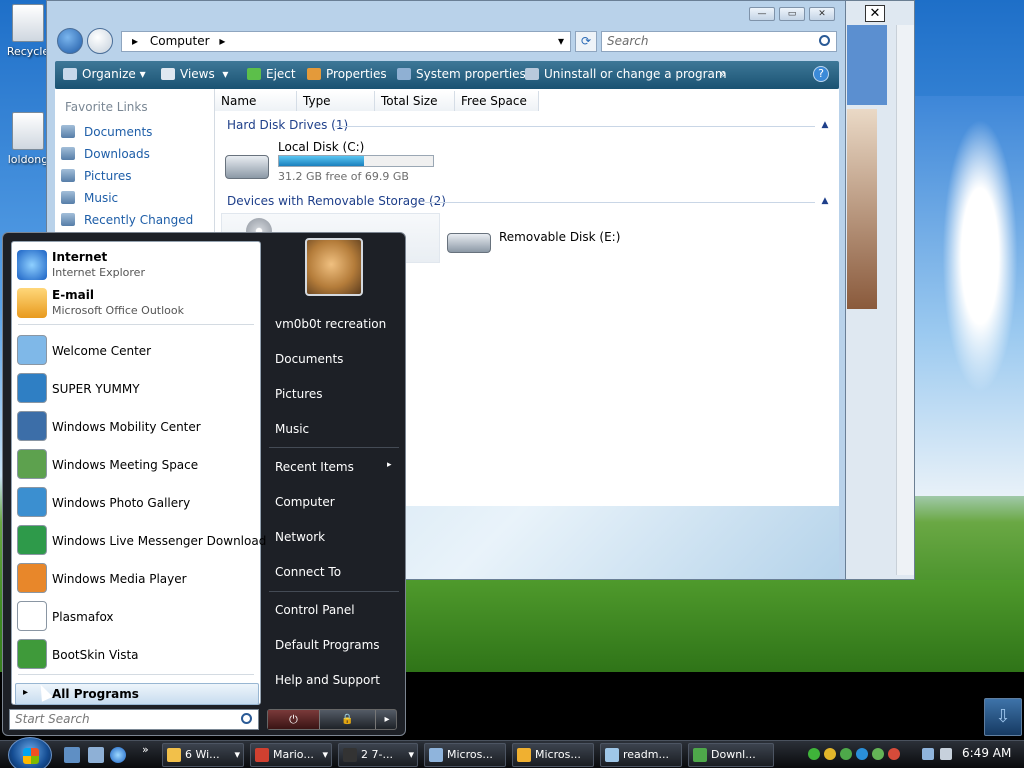 The height and width of the screenshot is (768, 1024). I want to click on start-right-music: Music, so click(292, 429).